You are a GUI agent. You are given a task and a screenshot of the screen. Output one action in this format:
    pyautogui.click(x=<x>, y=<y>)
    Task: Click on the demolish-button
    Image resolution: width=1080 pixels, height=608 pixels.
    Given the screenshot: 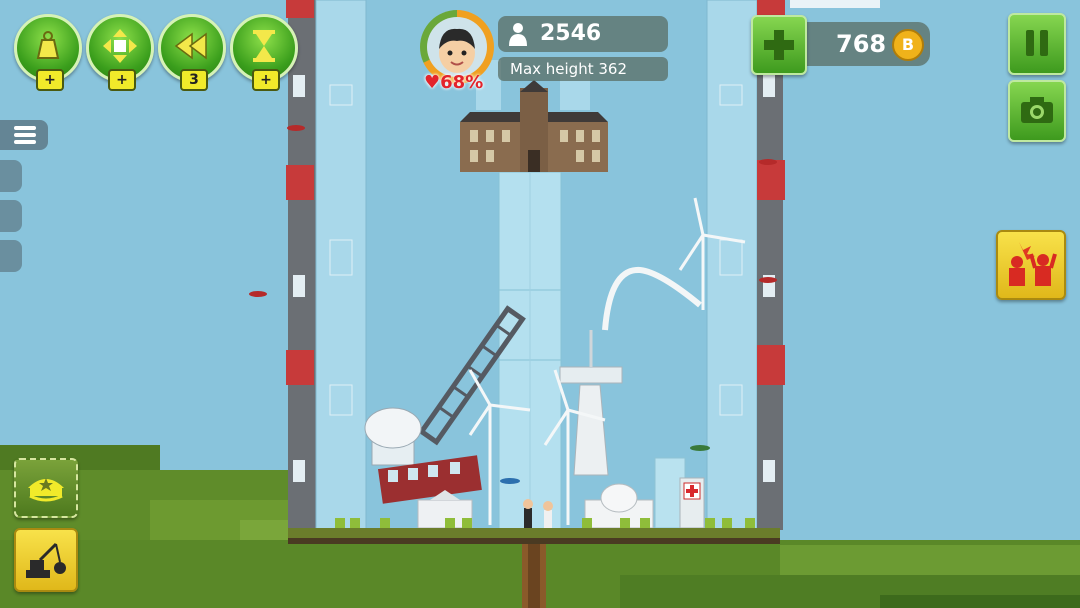 What is the action you would take?
    pyautogui.click(x=46, y=560)
    